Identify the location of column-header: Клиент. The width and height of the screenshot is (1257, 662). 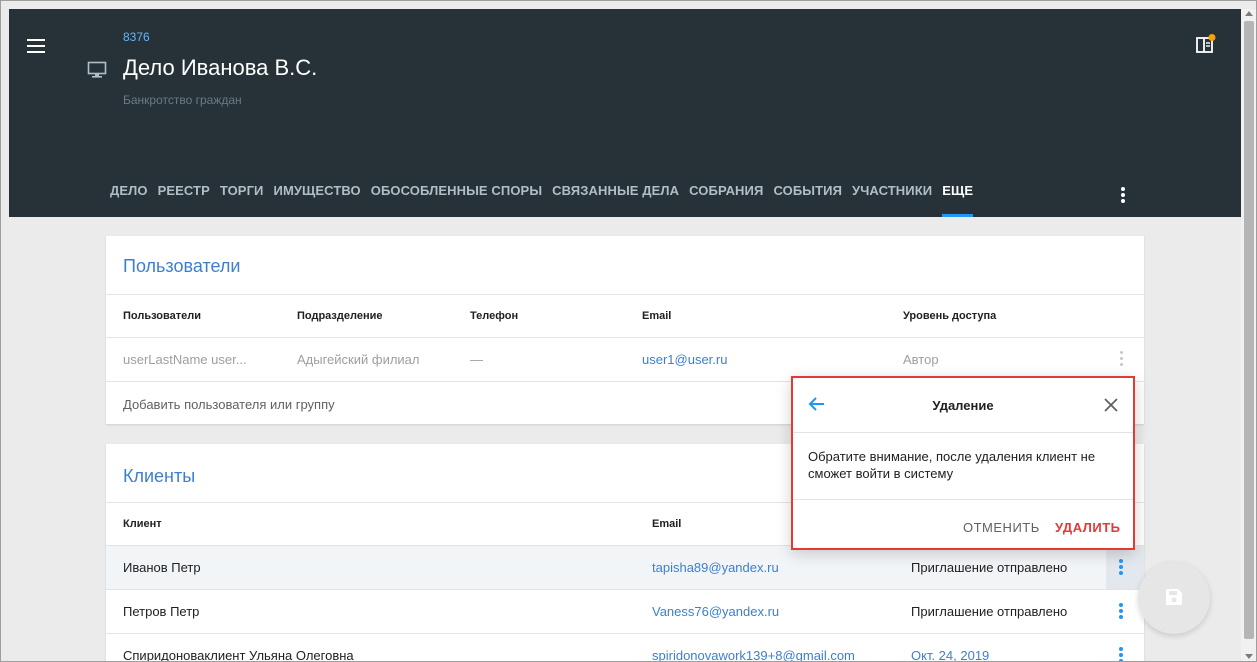
(142, 524).